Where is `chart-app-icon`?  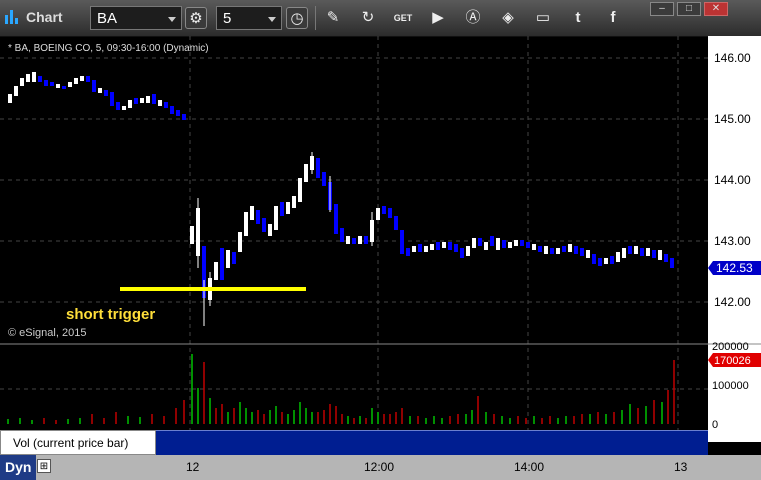 chart-app-icon is located at coordinates (11, 17).